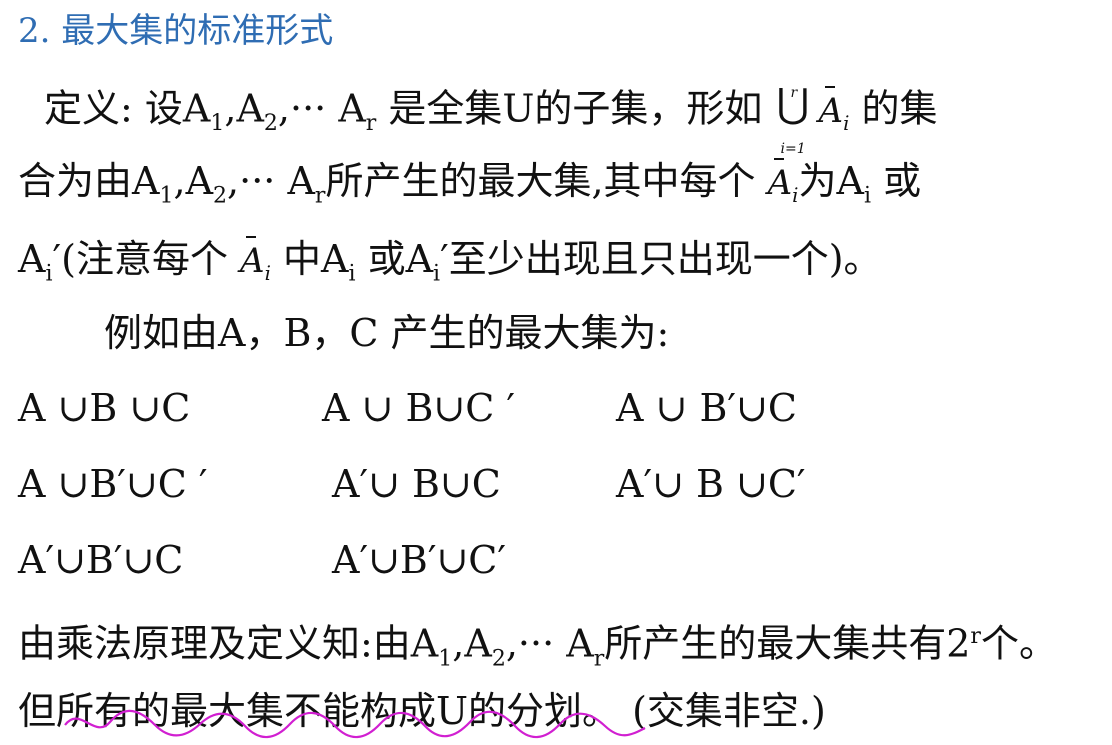 The height and width of the screenshot is (745, 1112). What do you see at coordinates (1018, 643) in the screenshot?
I see `mult-text: 个。` at bounding box center [1018, 643].